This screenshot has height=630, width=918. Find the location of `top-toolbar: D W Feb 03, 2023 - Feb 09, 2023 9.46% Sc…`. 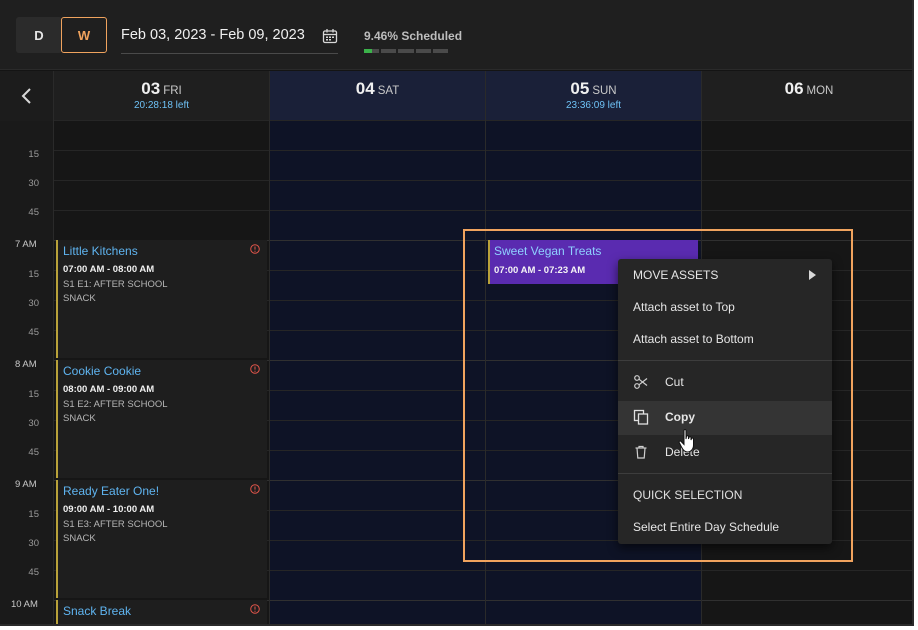

top-toolbar: D W Feb 03, 2023 - Feb 09, 2023 9.46% Sc… is located at coordinates (456, 35).